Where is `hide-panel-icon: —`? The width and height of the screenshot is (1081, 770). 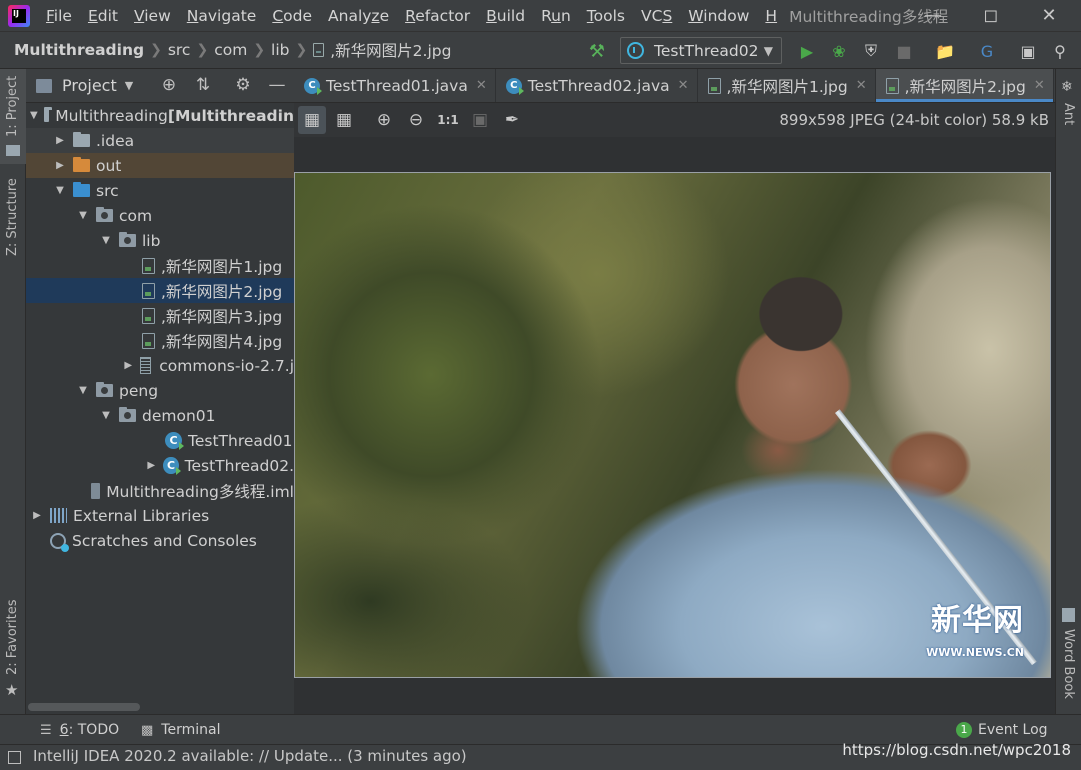
hide-panel-icon: — is located at coordinates (277, 85).